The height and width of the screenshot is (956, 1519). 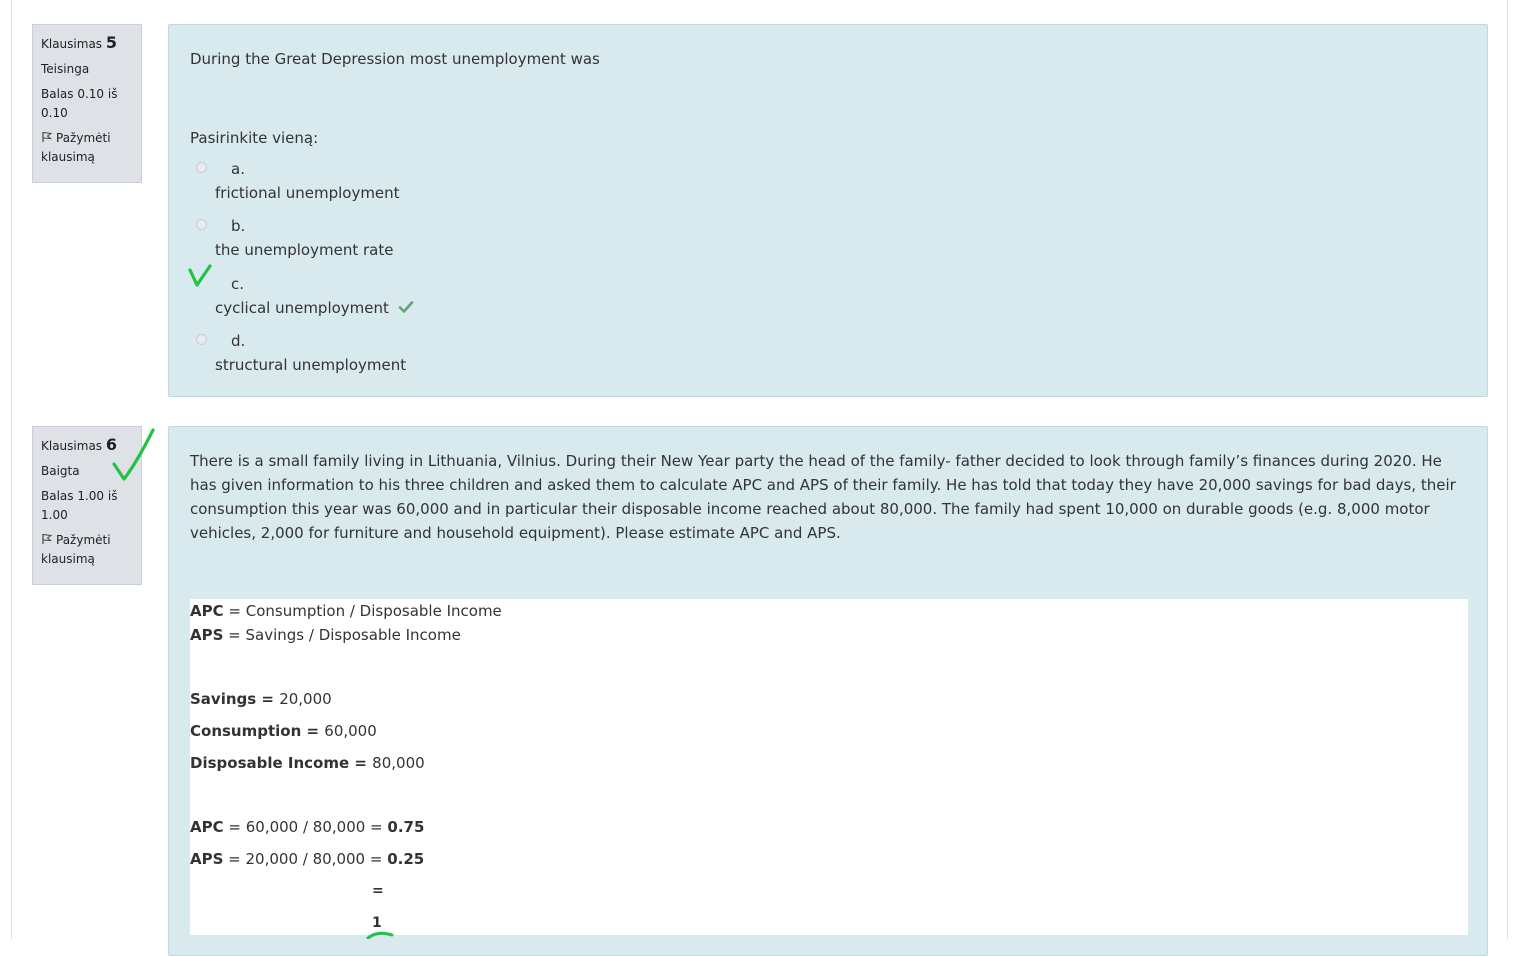 What do you see at coordinates (11, 469) in the screenshot?
I see `page-border-left` at bounding box center [11, 469].